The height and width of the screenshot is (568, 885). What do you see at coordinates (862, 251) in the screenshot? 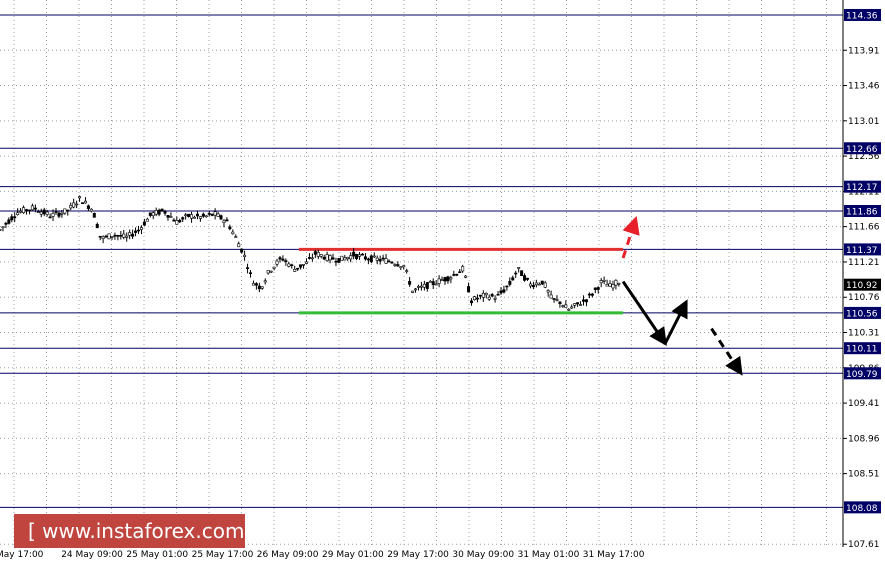
I see `level-label: 111.37` at bounding box center [862, 251].